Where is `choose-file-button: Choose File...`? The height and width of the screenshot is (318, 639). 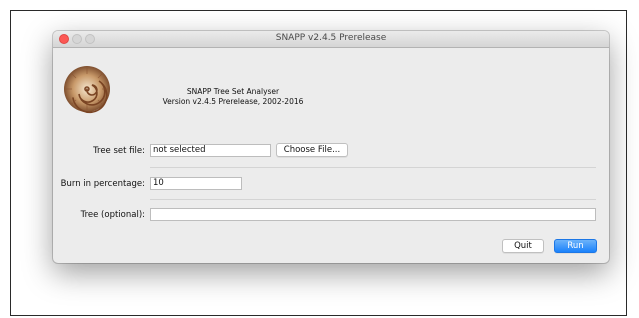
choose-file-button: Choose File... is located at coordinates (312, 150).